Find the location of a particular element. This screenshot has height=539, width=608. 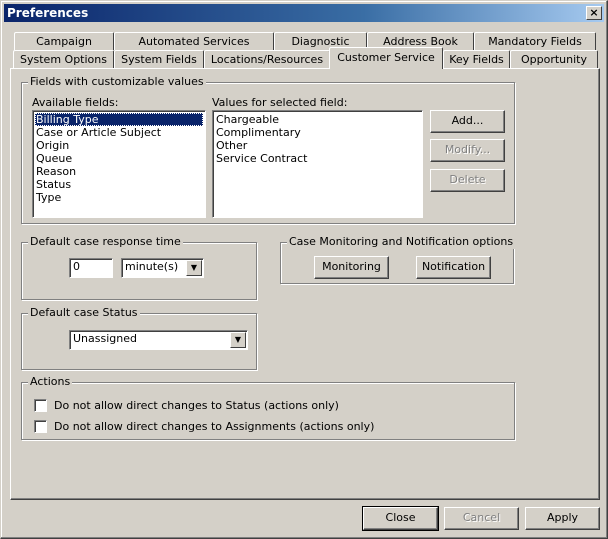

list-item: Origin is located at coordinates (119, 145).